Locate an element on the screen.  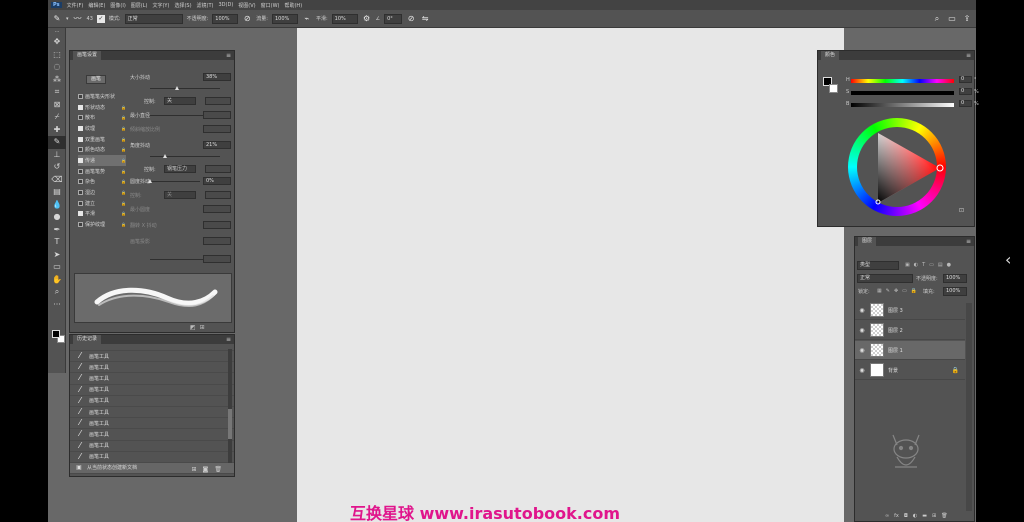
list-item: 平滑 🔒 is located at coordinates (102, 214).